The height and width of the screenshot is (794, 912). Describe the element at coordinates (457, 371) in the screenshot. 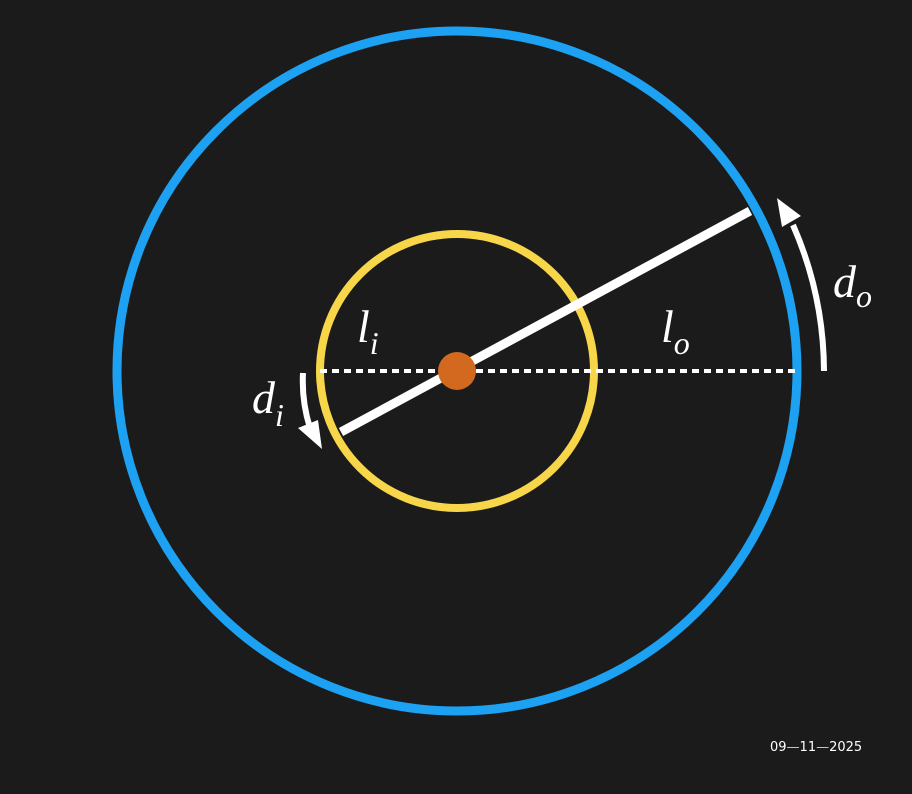

I see `pivot-dot` at that location.